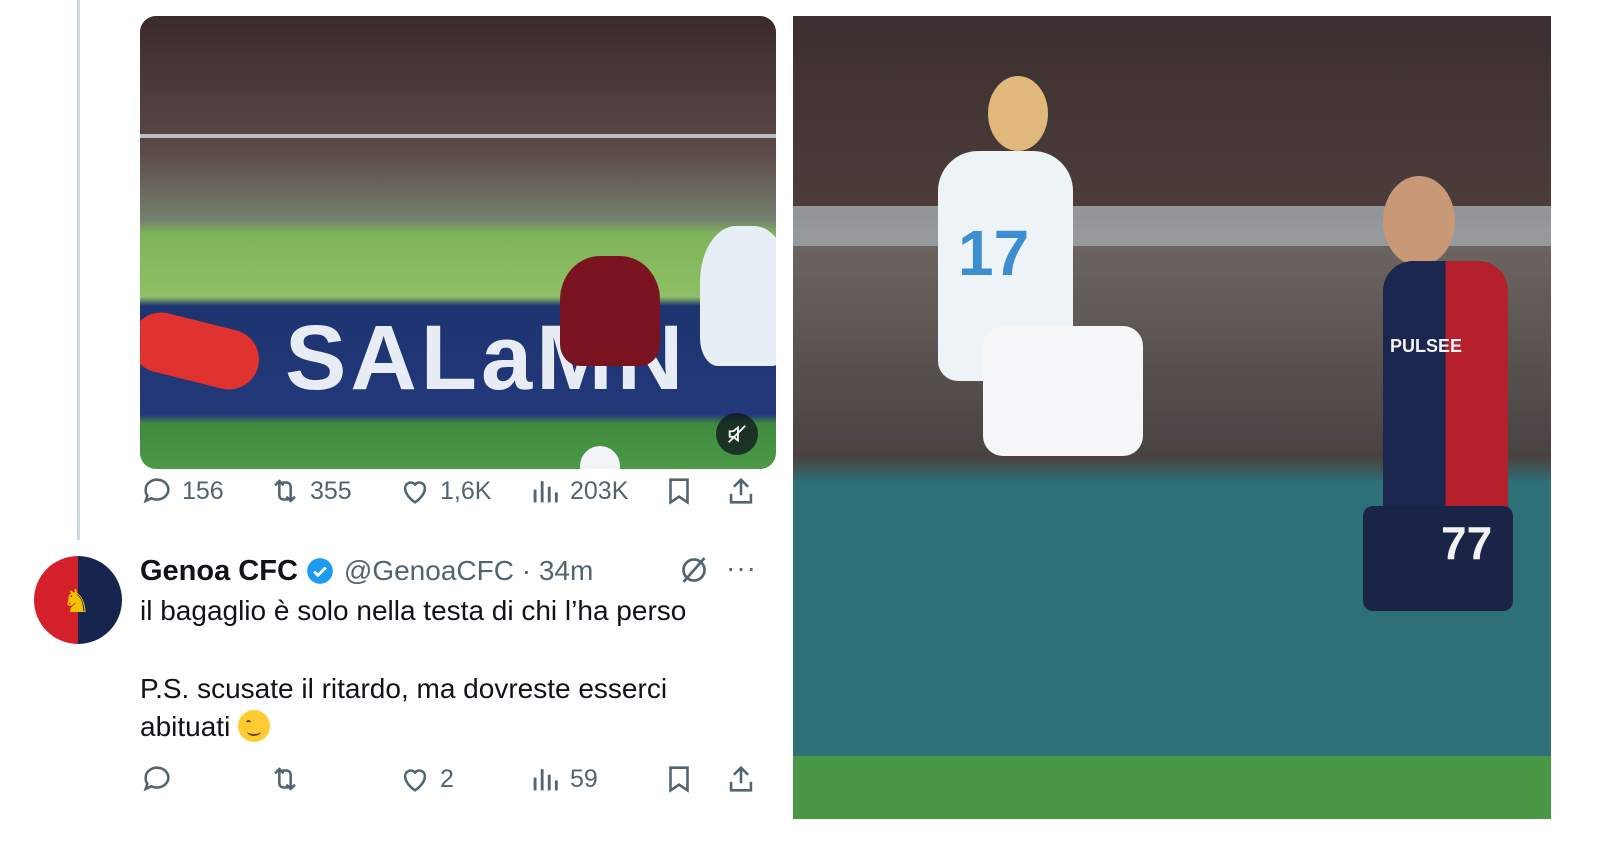  Describe the element at coordinates (219, 571) in the screenshot. I see `author-name: Genoa CFC` at that location.